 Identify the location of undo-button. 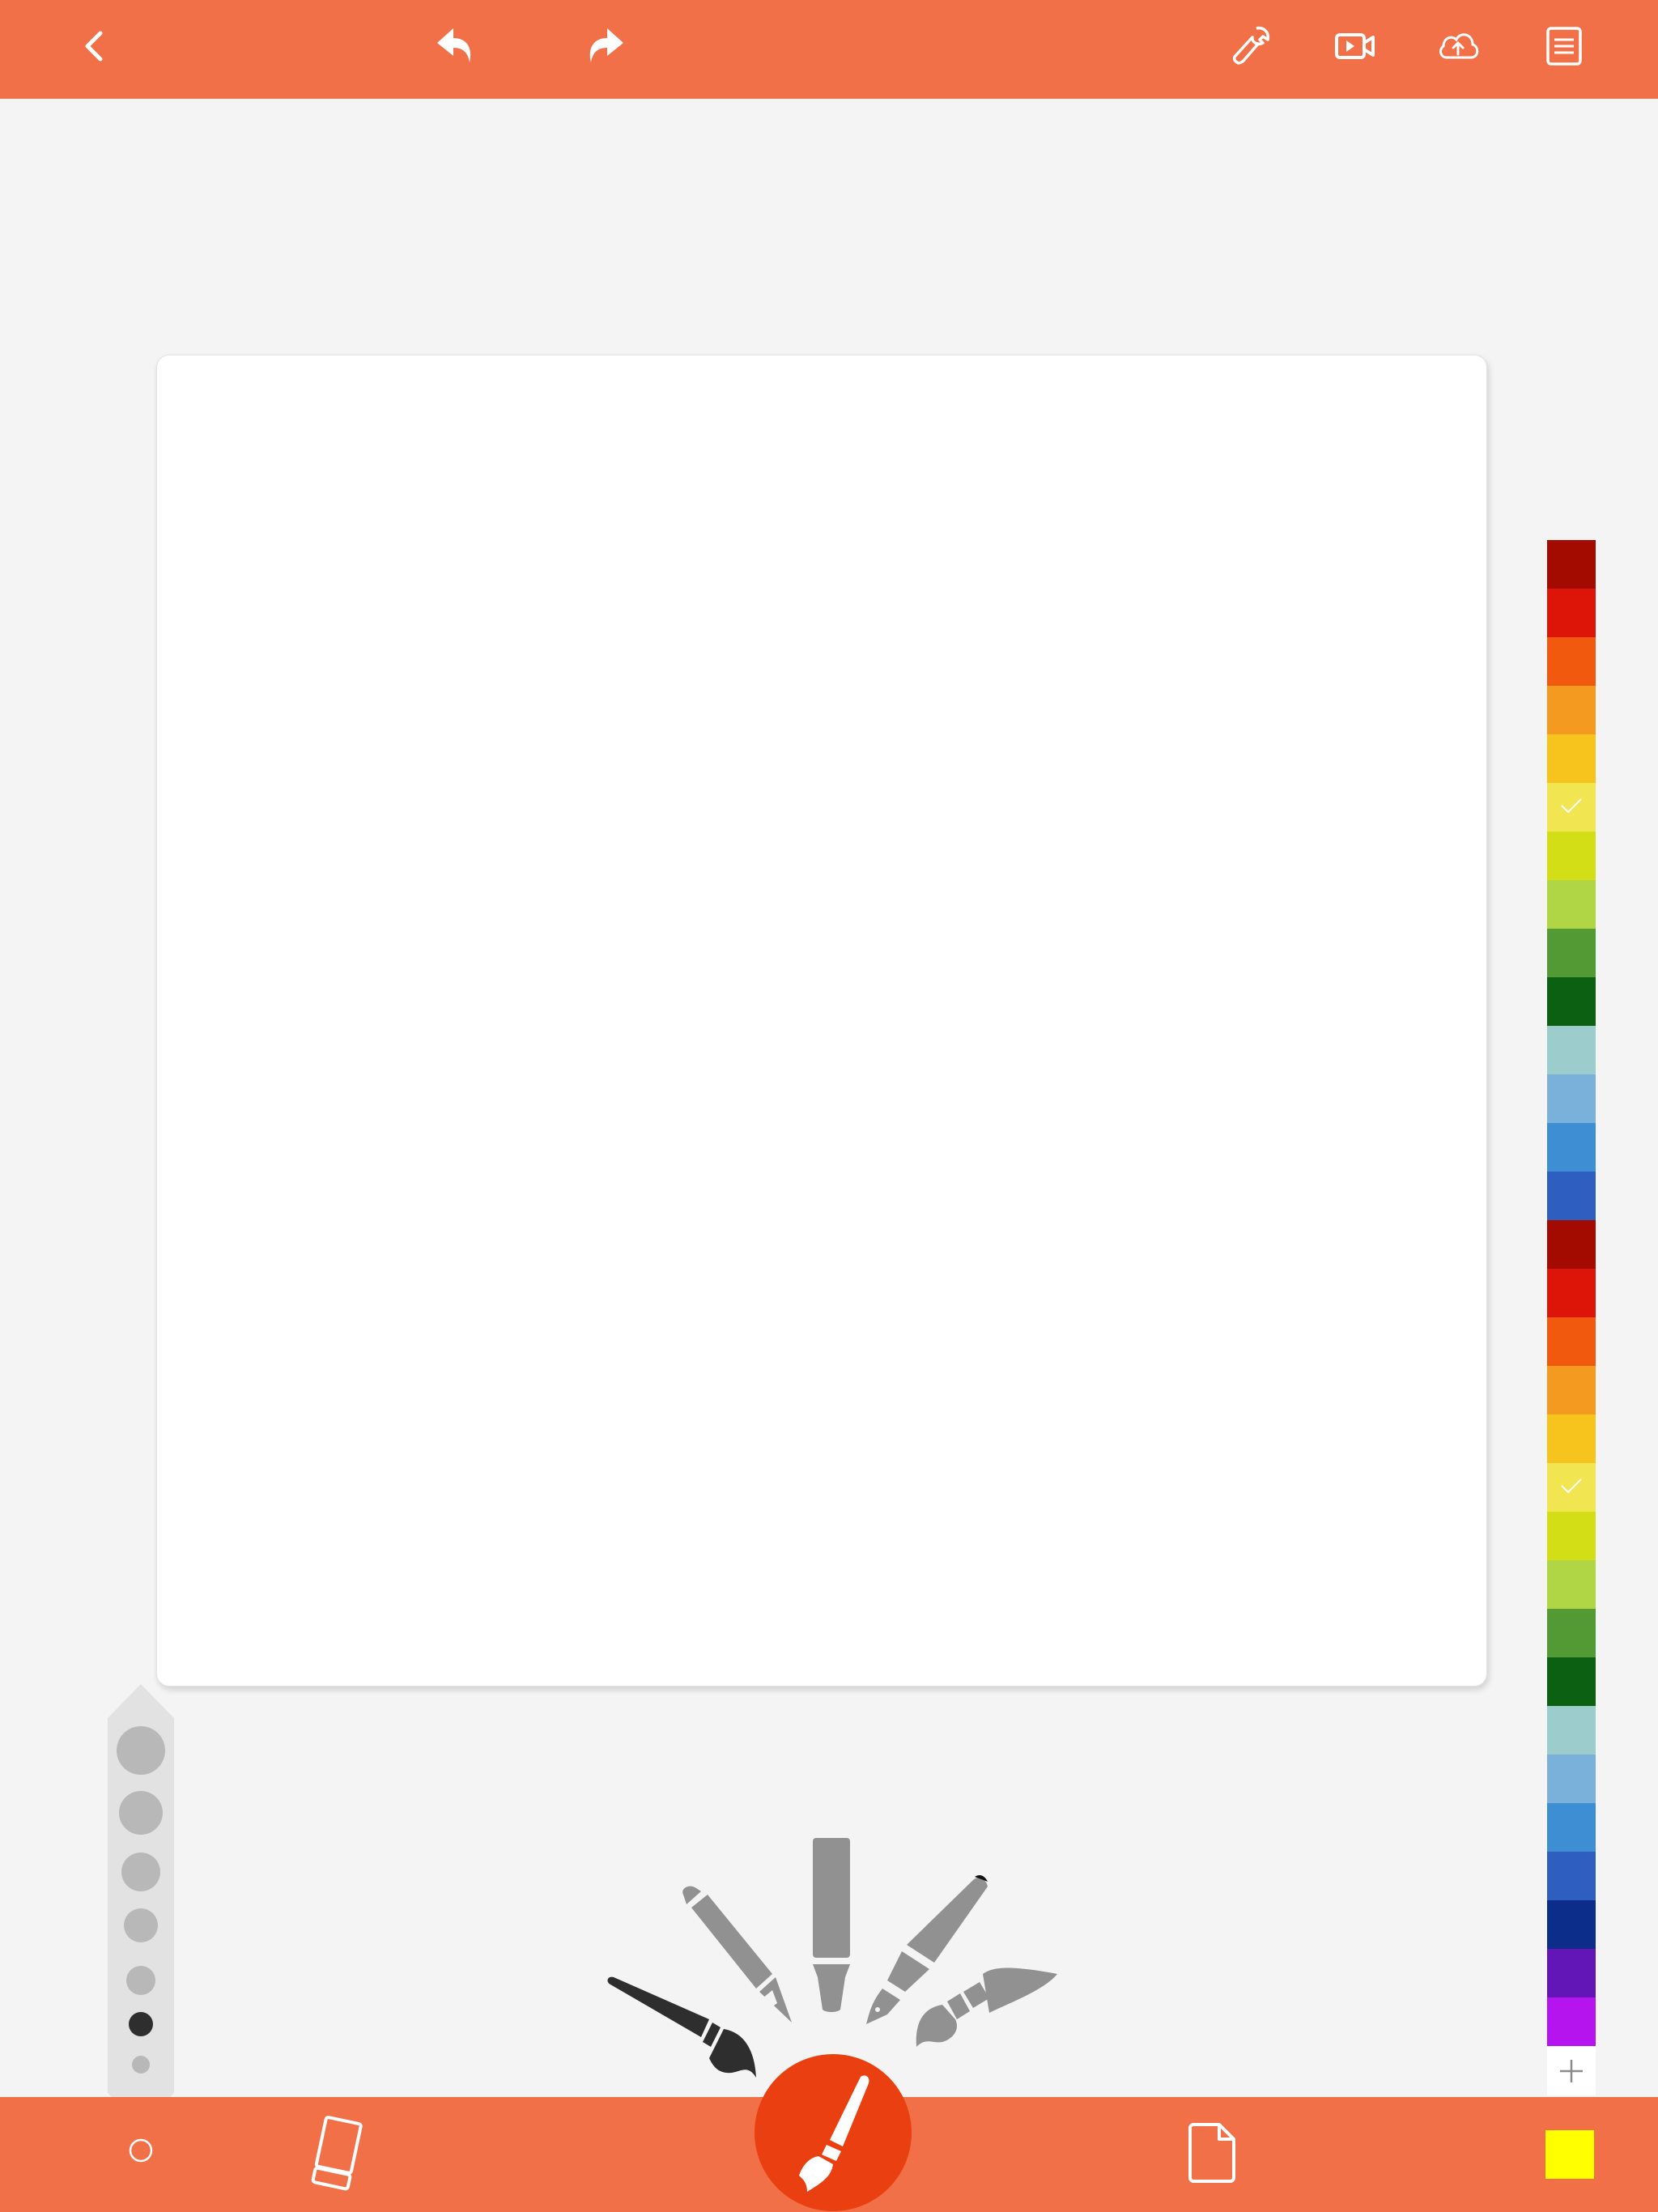
(455, 46).